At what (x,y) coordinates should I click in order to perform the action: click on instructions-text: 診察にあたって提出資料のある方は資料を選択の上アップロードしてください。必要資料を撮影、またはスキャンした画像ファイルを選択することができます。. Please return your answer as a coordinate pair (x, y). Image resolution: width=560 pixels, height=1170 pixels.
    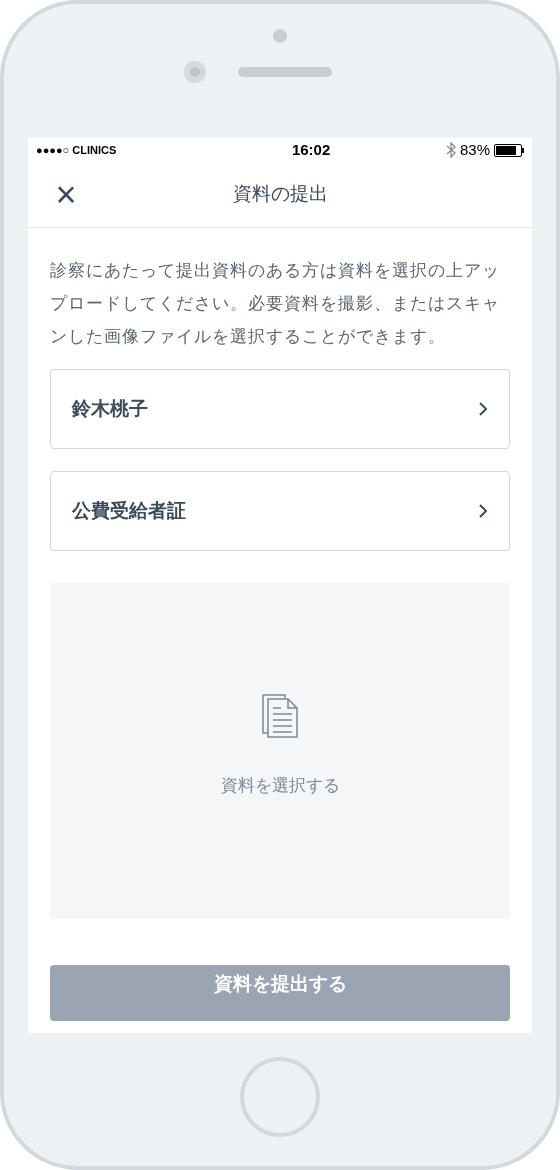
    Looking at the image, I should click on (275, 304).